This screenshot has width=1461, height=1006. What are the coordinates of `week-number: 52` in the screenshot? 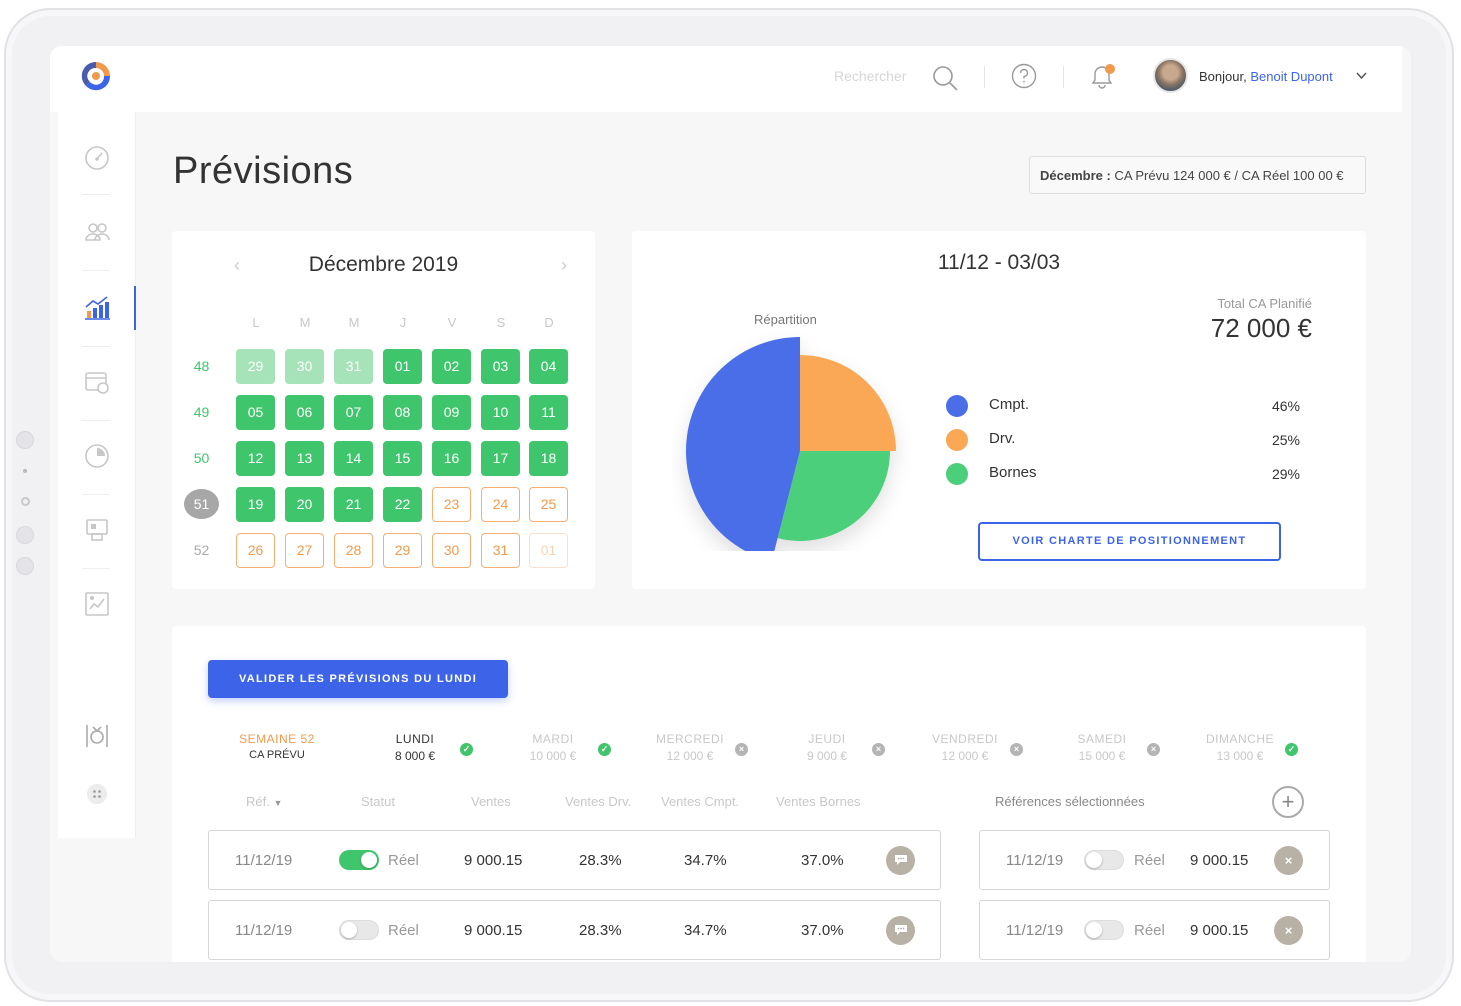 It's located at (201, 550).